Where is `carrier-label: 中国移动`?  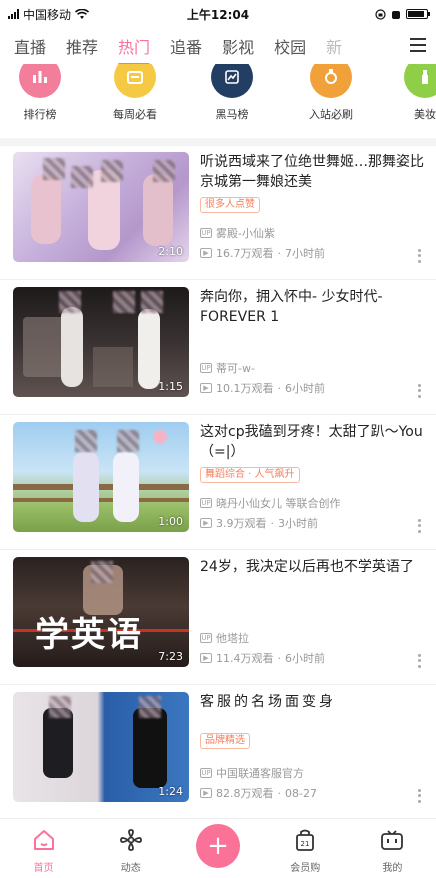
carrier-label: 中国移动 is located at coordinates (47, 14).